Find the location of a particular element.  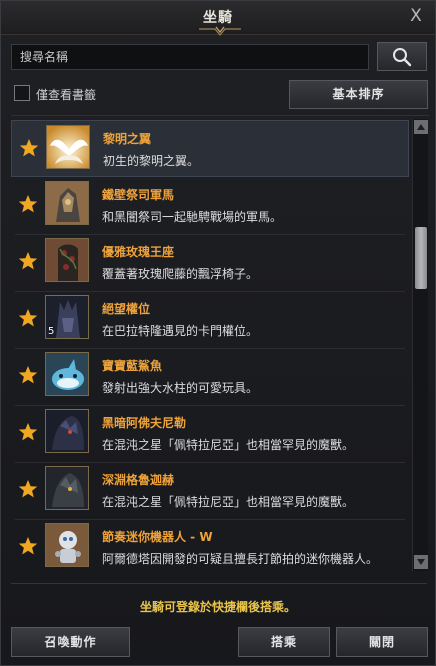

quickbar-notice: 坐騎可登錄於快捷欄後搭乘。 is located at coordinates (217, 607).